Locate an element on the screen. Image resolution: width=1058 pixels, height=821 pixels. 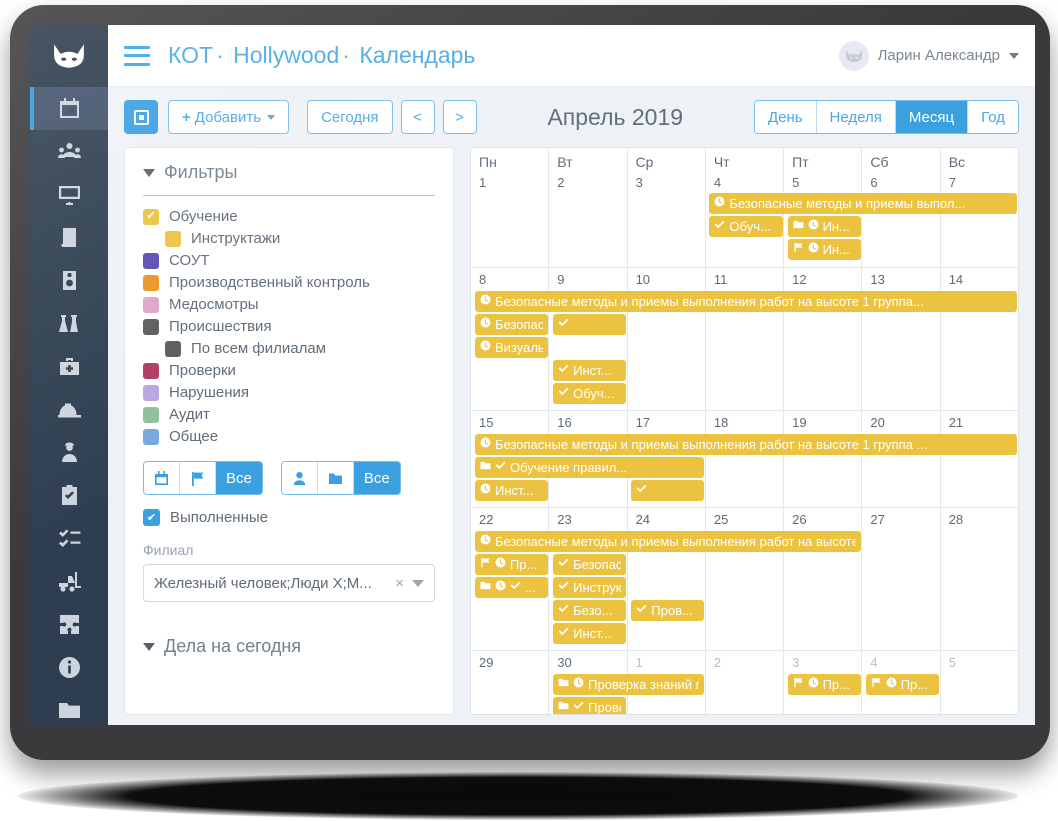
today-button: Сегодня is located at coordinates (350, 117).